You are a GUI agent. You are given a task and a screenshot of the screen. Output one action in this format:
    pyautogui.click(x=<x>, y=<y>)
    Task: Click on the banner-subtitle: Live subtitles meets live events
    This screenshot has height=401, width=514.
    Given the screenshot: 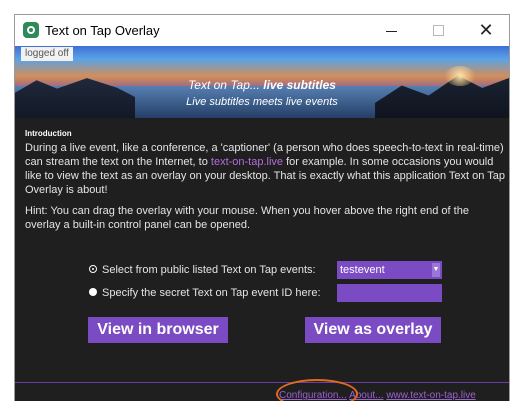 What is the action you would take?
    pyautogui.click(x=262, y=102)
    